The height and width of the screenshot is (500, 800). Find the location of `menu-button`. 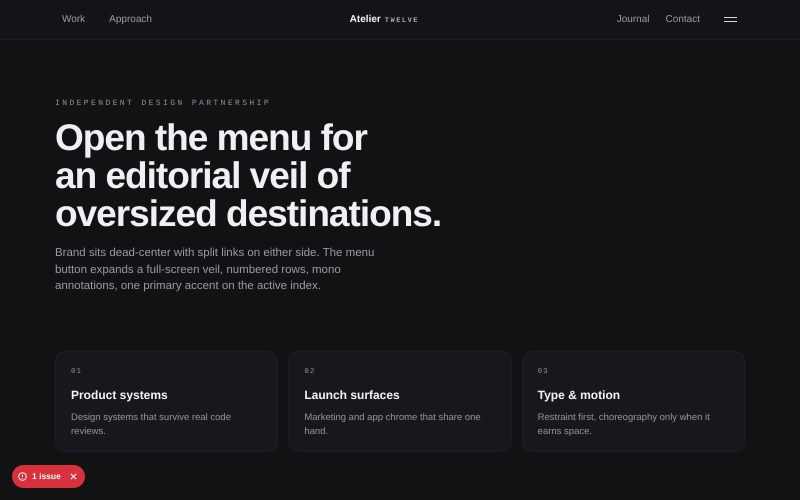

menu-button is located at coordinates (731, 19).